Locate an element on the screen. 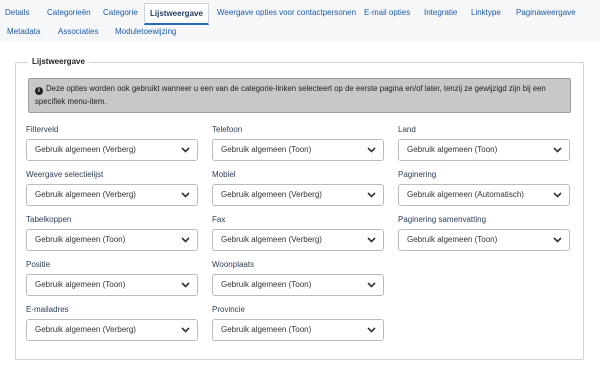 The width and height of the screenshot is (600, 374). field-land: Land Gebruik algemeen (Toon) is located at coordinates (484, 142).